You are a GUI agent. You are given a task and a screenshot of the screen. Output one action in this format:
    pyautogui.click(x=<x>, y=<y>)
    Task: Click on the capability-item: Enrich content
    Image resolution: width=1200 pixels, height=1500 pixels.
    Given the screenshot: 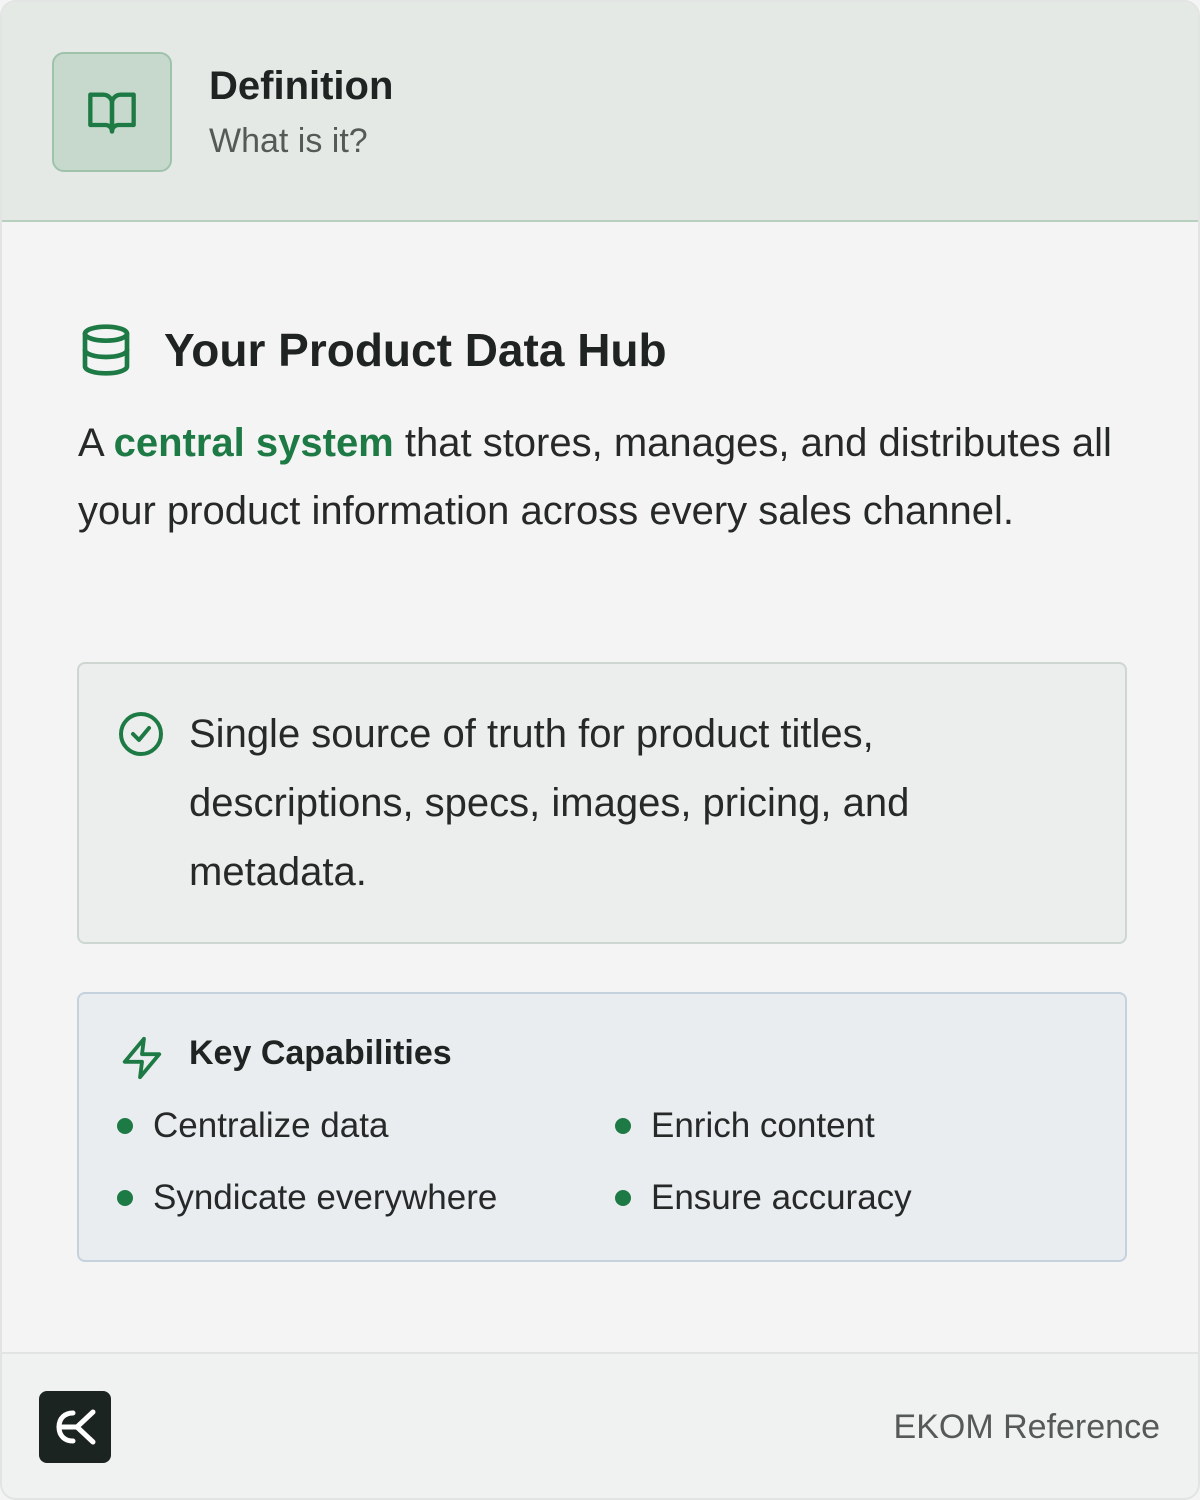 What is the action you would take?
    pyautogui.click(x=745, y=1126)
    